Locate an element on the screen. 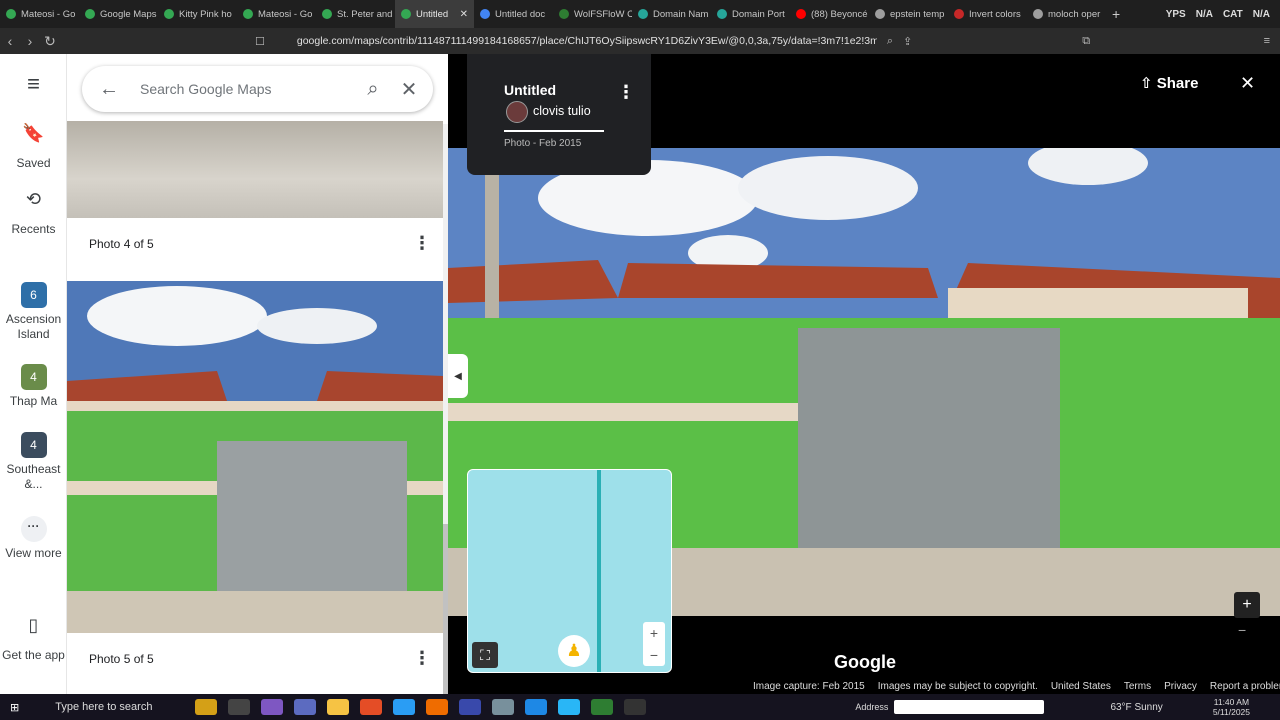 The height and width of the screenshot is (720, 1280). rail-view-more: ··· View more is located at coordinates (33, 538).